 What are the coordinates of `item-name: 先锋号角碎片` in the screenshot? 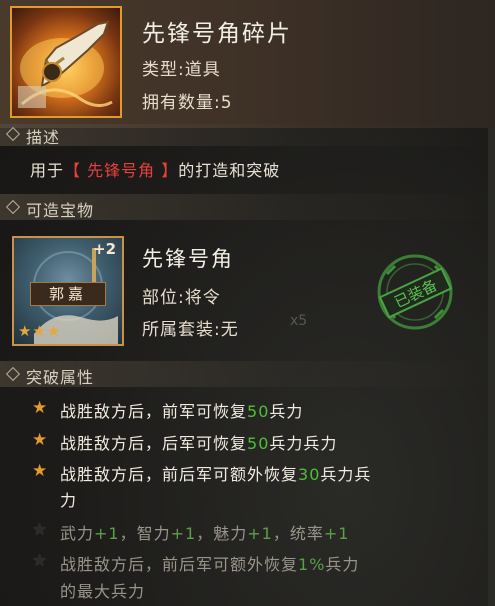 It's located at (217, 34).